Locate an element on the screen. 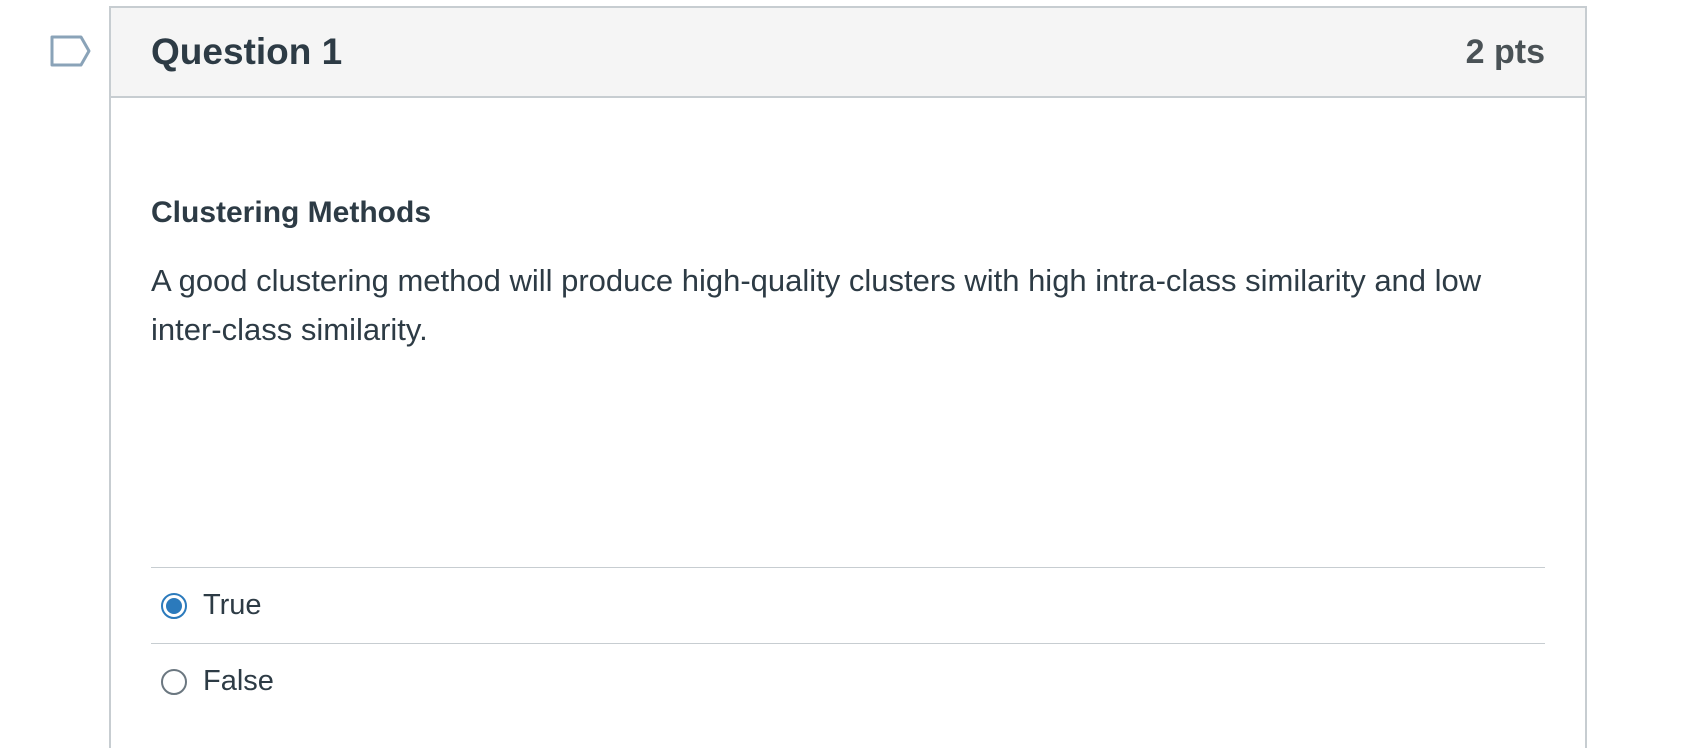  answer-label: False is located at coordinates (238, 681).